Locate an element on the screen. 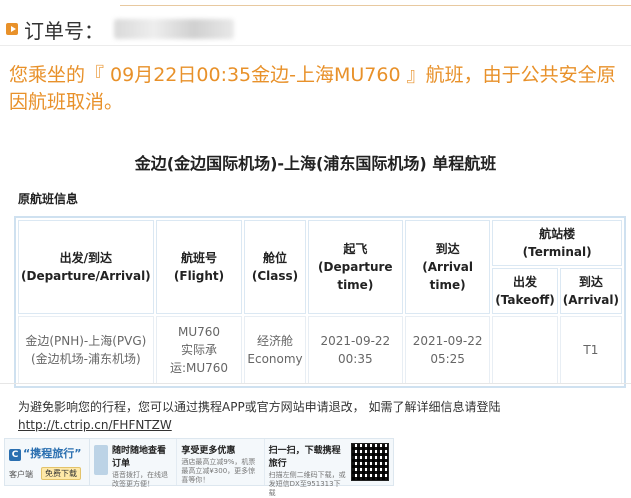  cell-departure-time: 2021-09-22 00:35 is located at coordinates (355, 350).